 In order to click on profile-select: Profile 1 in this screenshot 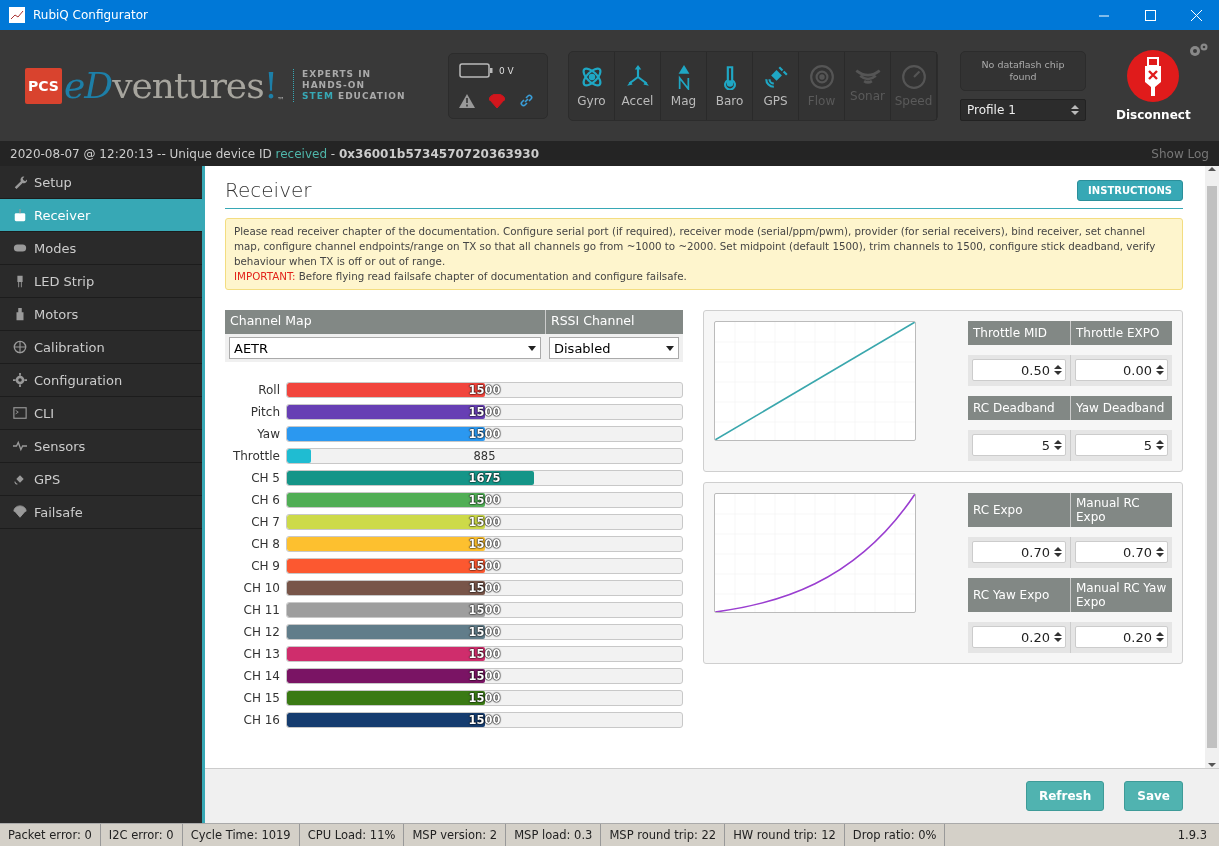, I will do `click(1023, 109)`.